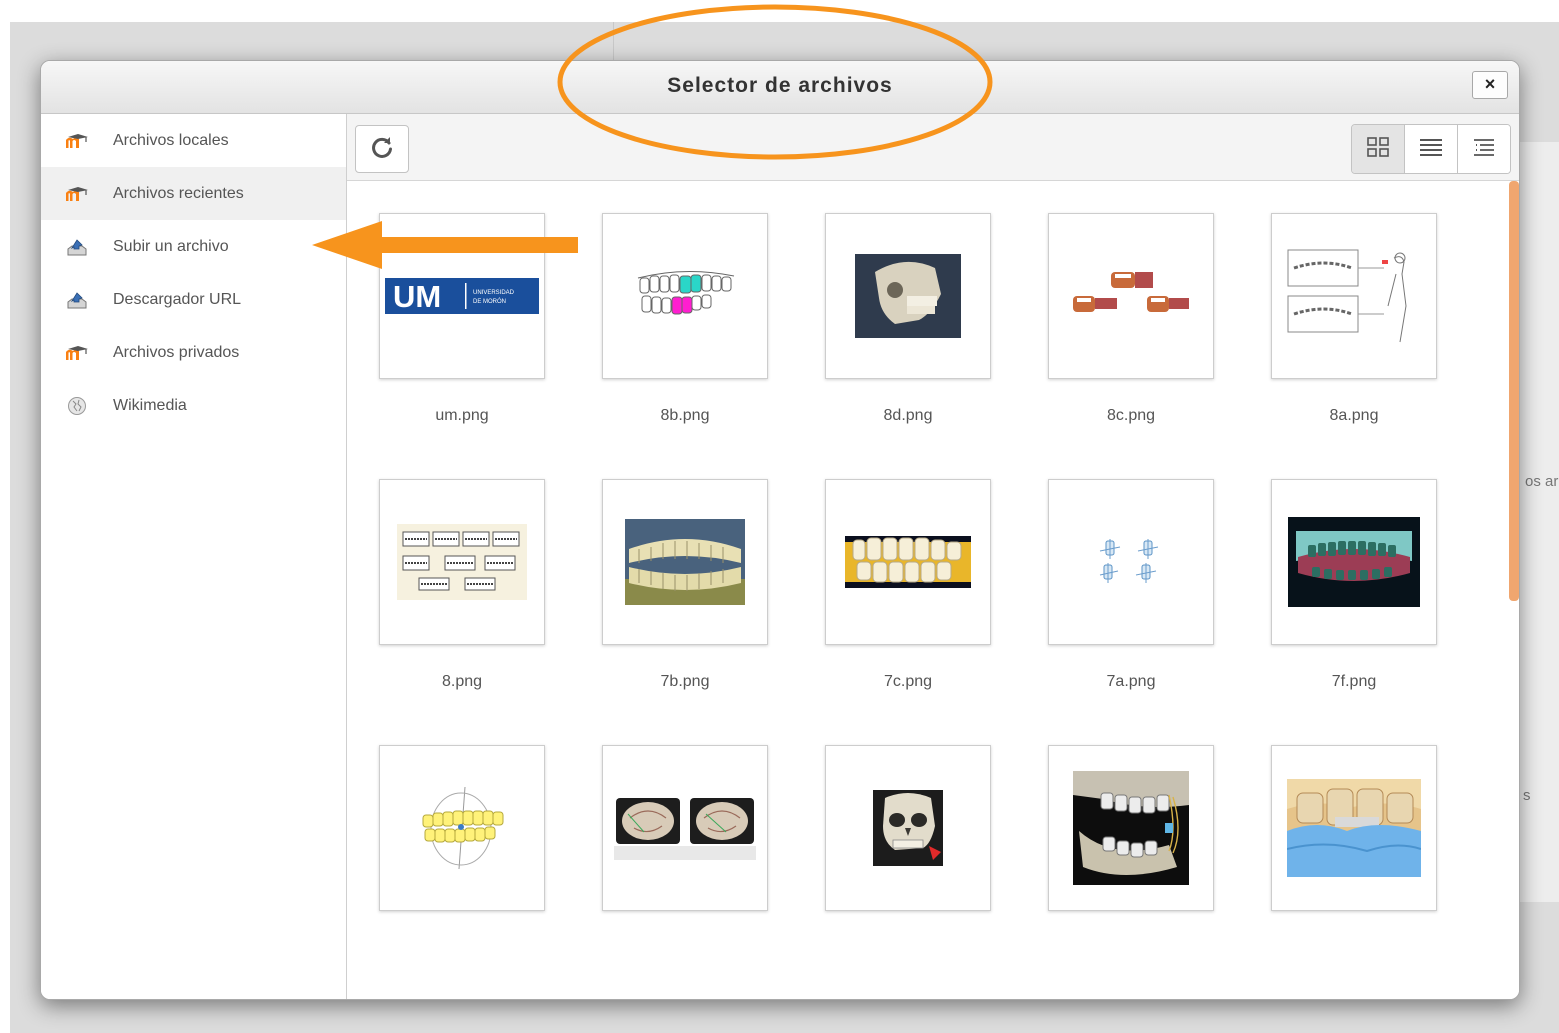 The width and height of the screenshot is (1559, 1033). I want to click on sidebar-item-label: Archivos recientes, so click(178, 193).